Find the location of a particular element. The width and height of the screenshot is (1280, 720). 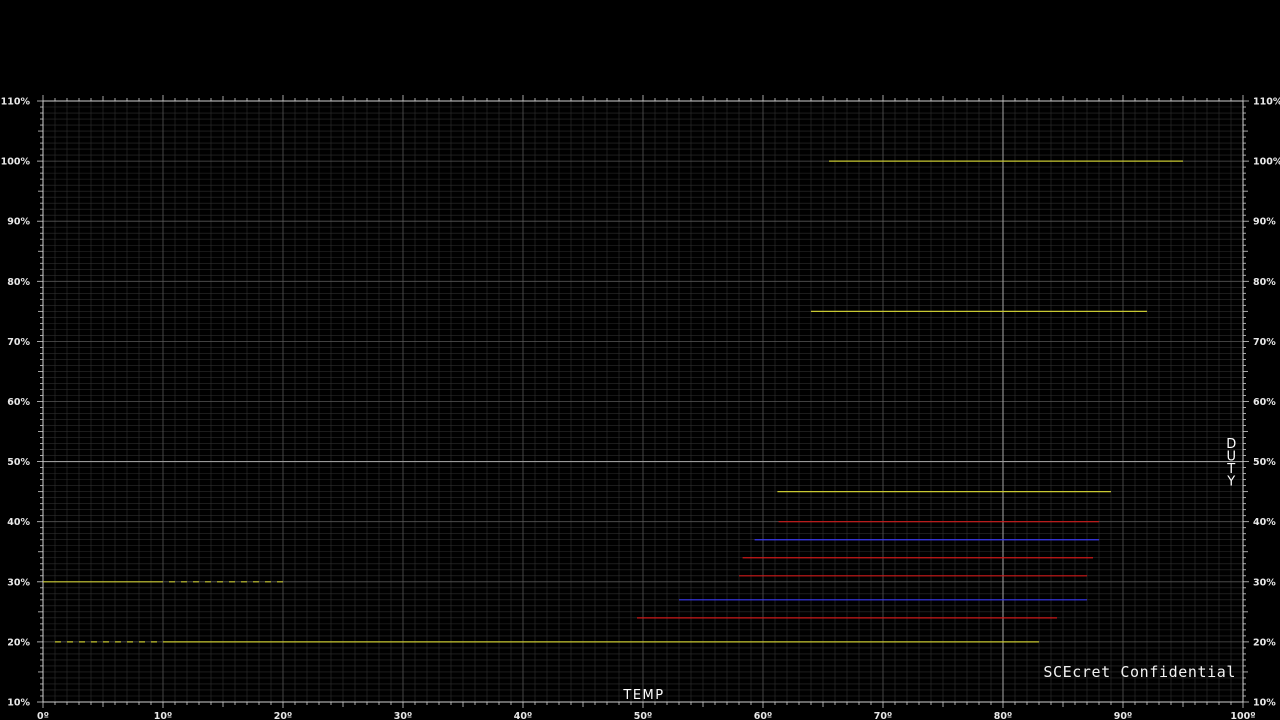

x-tick-label: 40º is located at coordinates (523, 715).